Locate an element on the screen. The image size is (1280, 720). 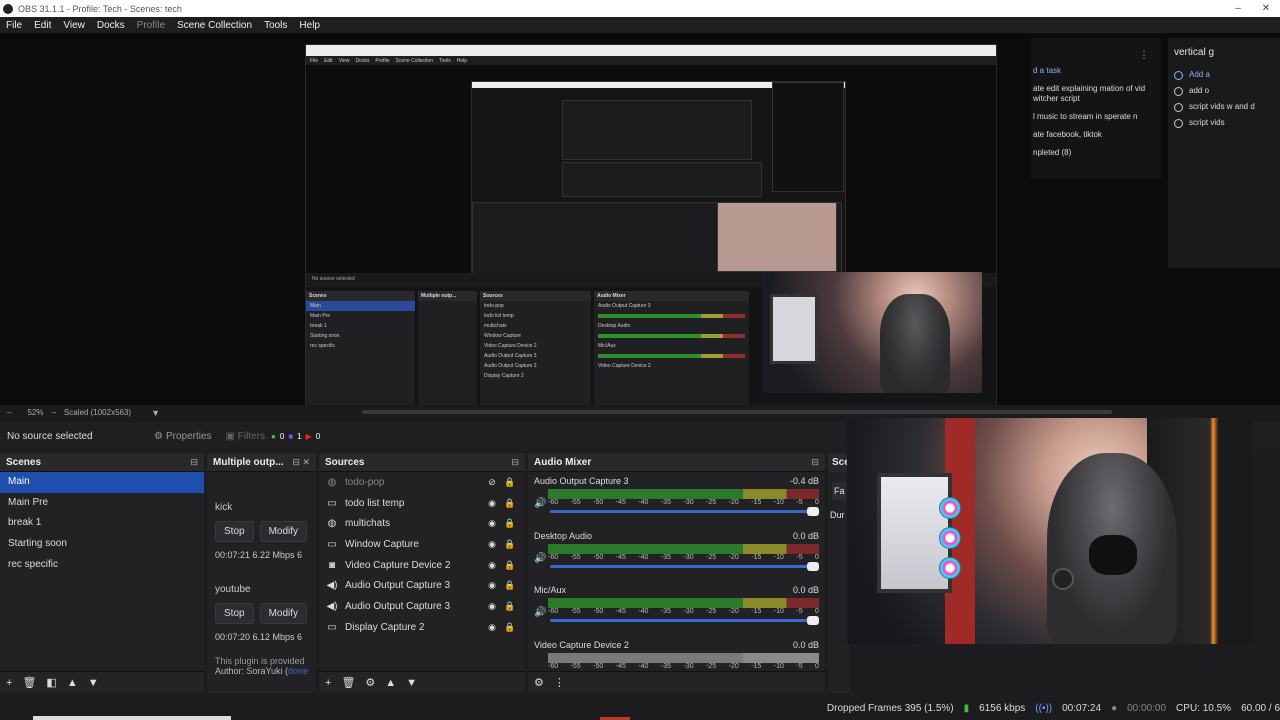
no-source-label: No source selected is located at coordinates (50, 436).